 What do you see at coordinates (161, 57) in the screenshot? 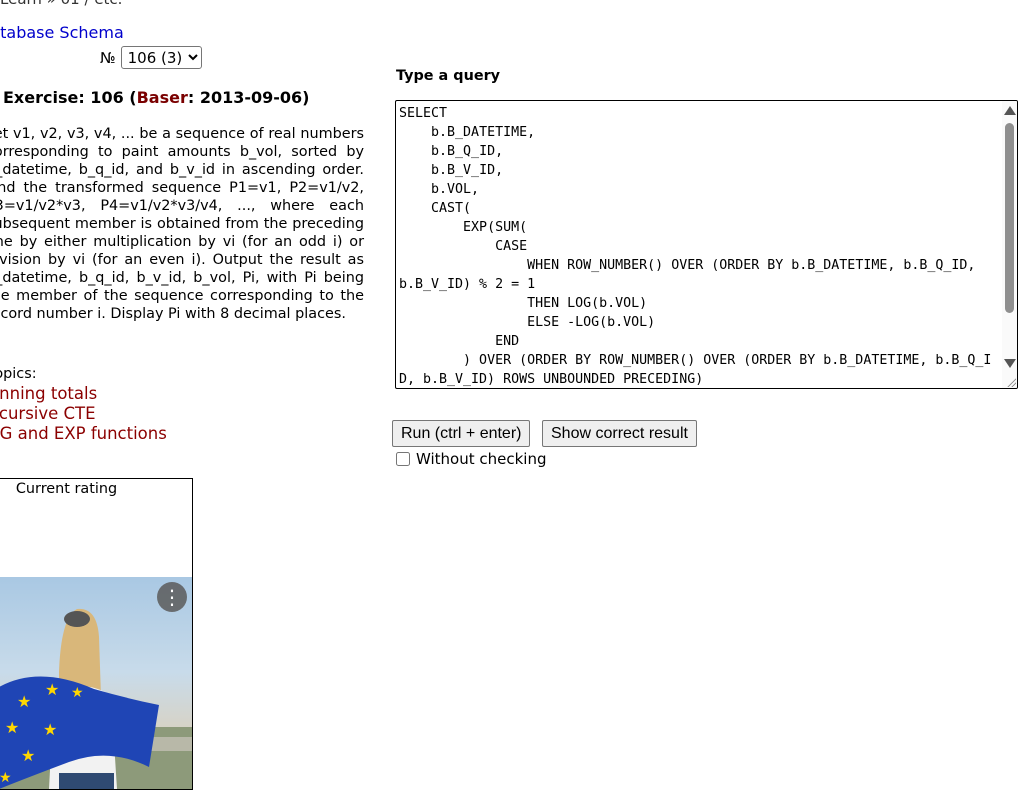
I see `exercise-select: 106 (3)` at bounding box center [161, 57].